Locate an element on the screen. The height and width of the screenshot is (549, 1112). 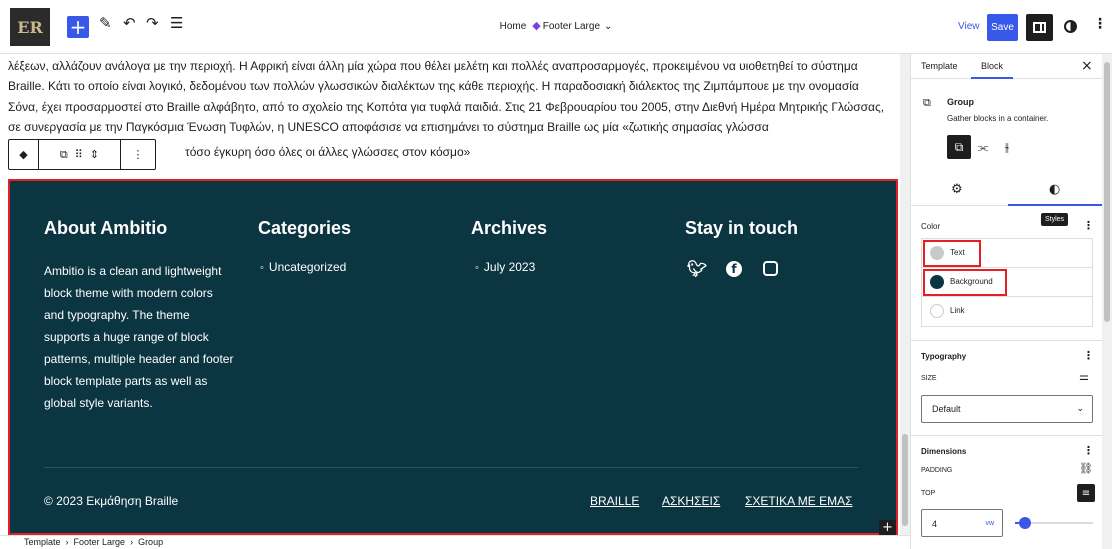
instagram-icon is located at coordinates (770, 268).